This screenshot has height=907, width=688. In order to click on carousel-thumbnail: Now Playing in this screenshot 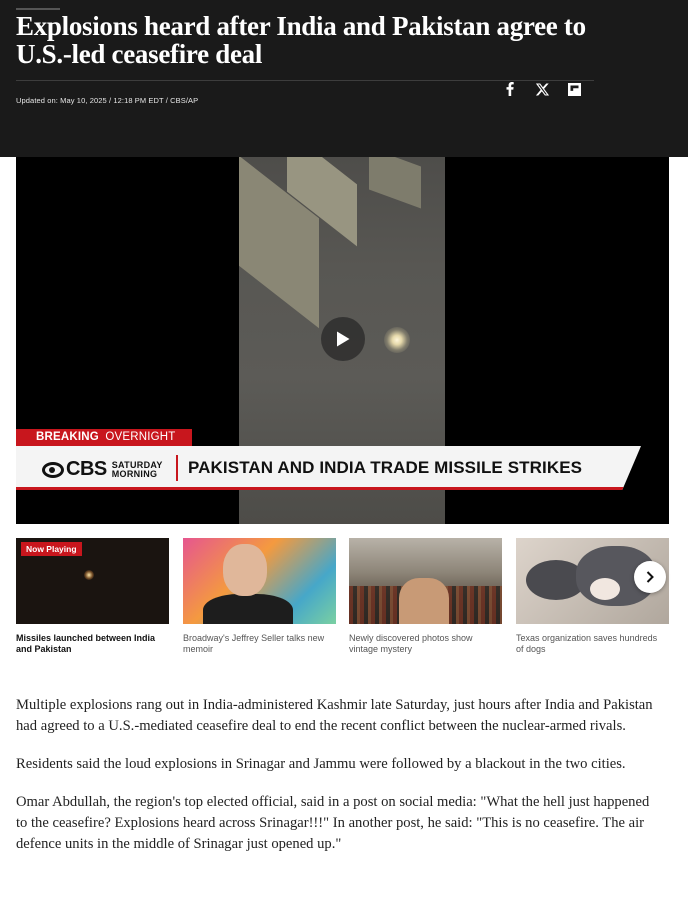, I will do `click(92, 581)`.